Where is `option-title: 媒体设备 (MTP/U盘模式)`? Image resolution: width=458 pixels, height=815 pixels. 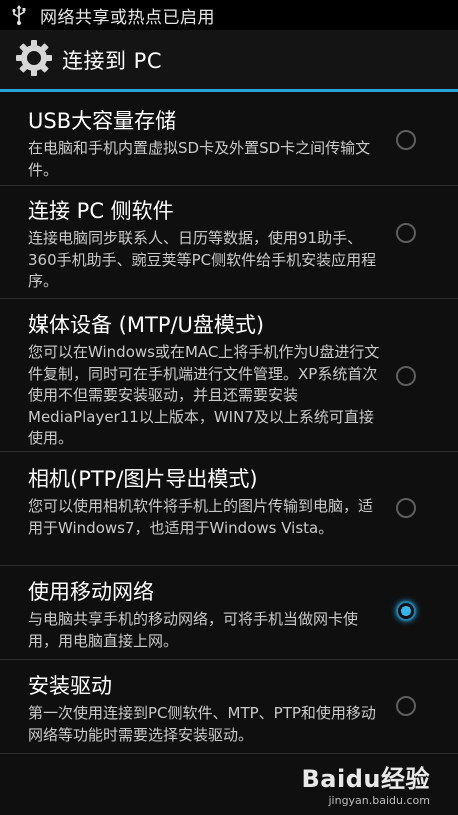
option-title: 媒体设备 (MTP/U盘模式) is located at coordinates (146, 325).